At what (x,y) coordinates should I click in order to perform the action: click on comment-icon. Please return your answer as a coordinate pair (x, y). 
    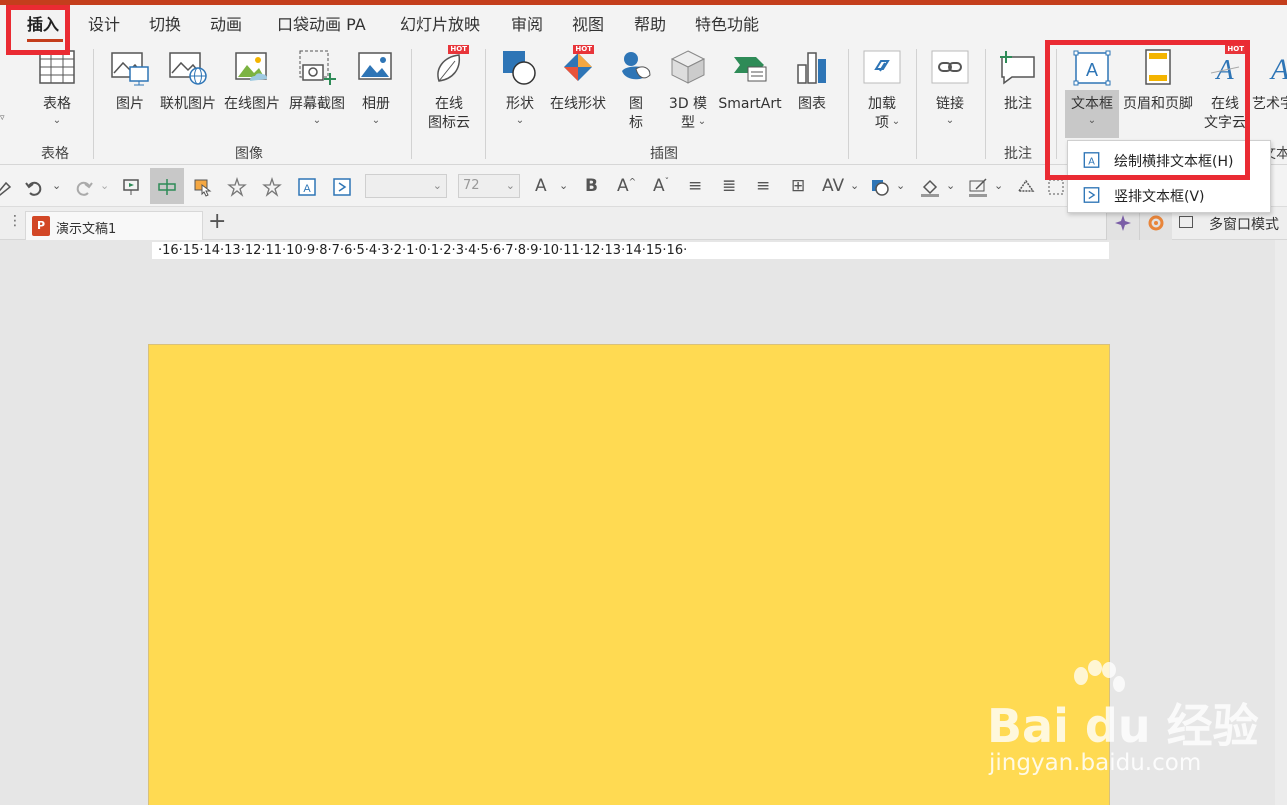
    Looking at the image, I should click on (1017, 68).